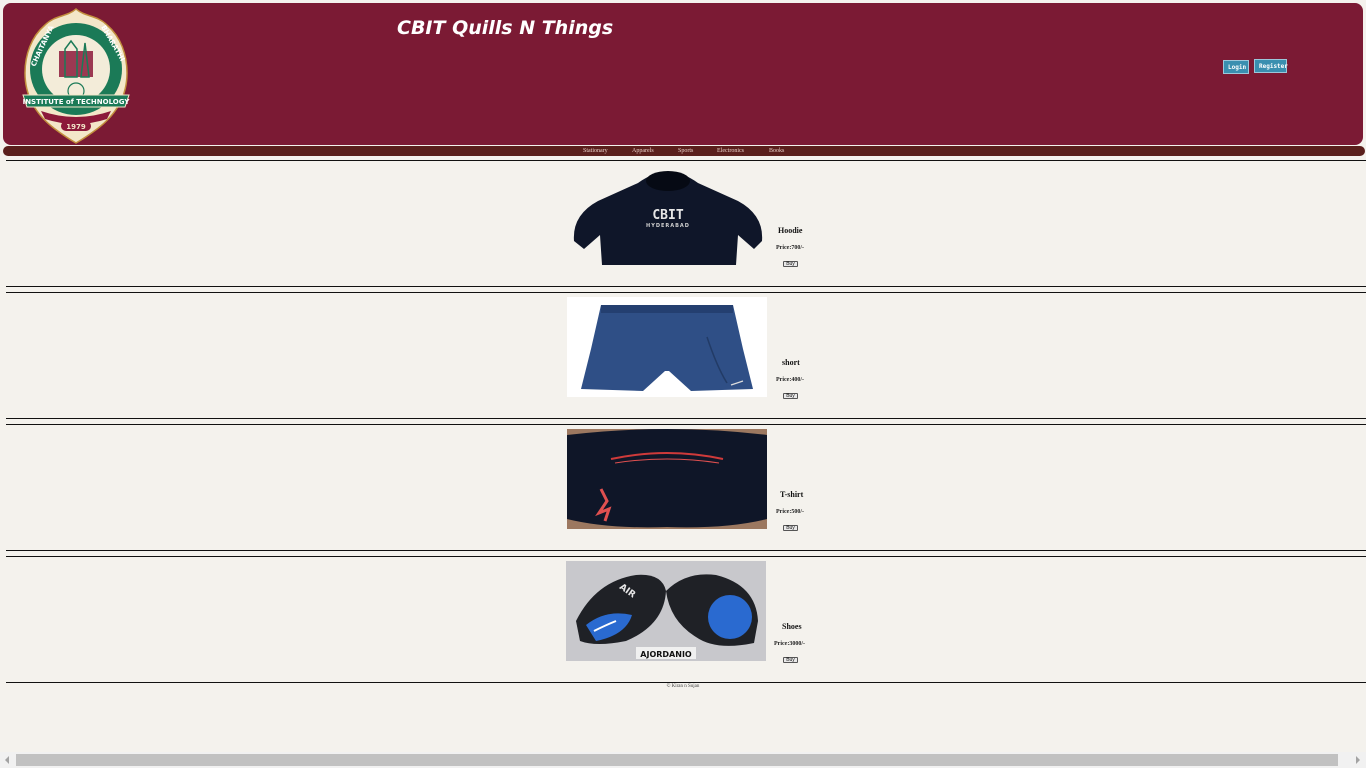 The width and height of the screenshot is (1366, 768). What do you see at coordinates (790, 248) in the screenshot?
I see `product-price: Price:700/-` at bounding box center [790, 248].